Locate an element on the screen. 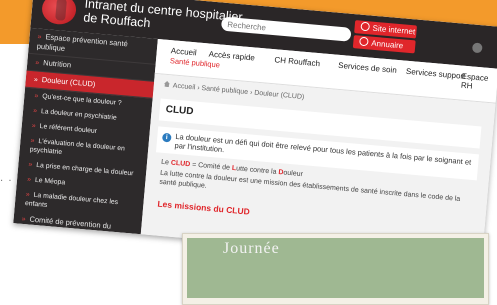 The width and height of the screenshot is (497, 305). sidebar-item-label: Nutrition is located at coordinates (57, 64).